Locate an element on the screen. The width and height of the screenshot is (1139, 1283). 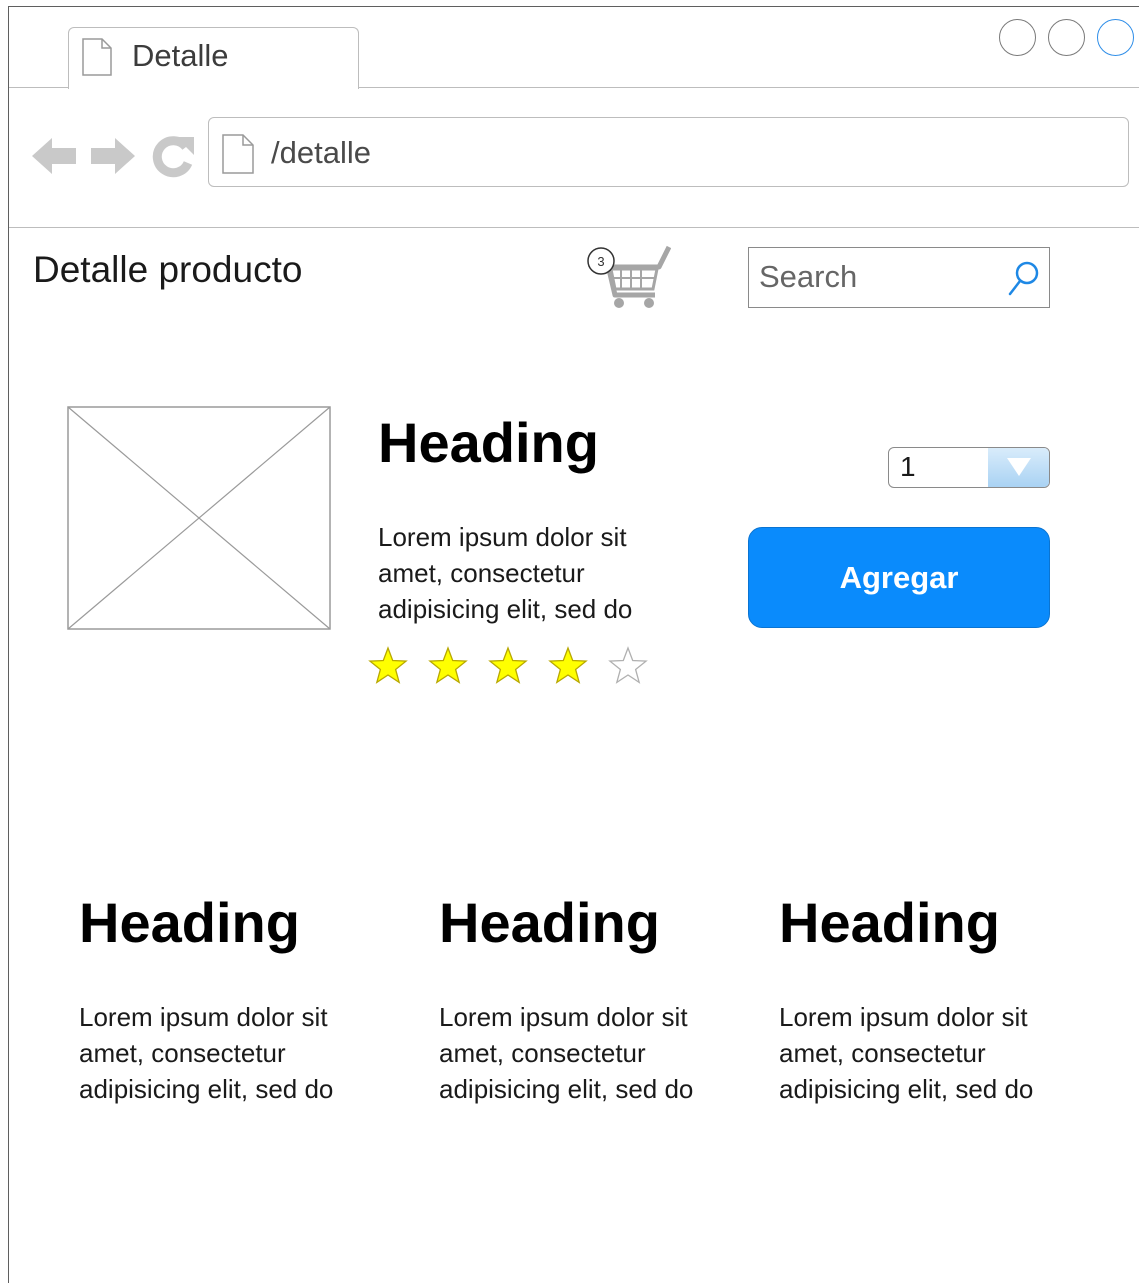
product-image-placeholder is located at coordinates (199, 518).